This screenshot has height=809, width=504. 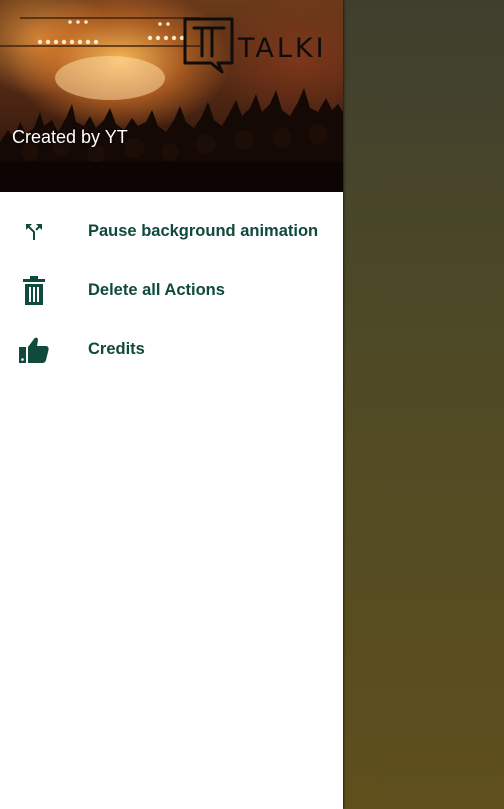 What do you see at coordinates (203, 231) in the screenshot?
I see `menu-item-label: Pause background animation` at bounding box center [203, 231].